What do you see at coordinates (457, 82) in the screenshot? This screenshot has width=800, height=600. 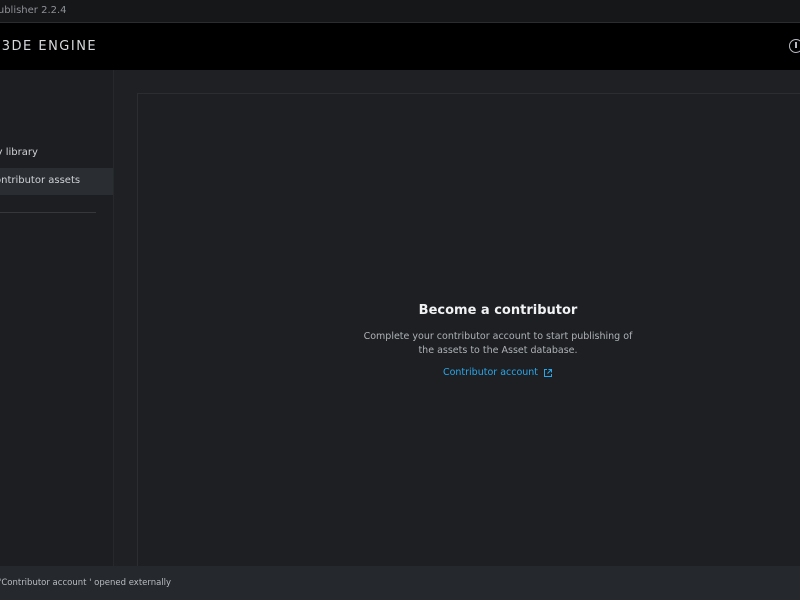 I see `content-gutter` at bounding box center [457, 82].